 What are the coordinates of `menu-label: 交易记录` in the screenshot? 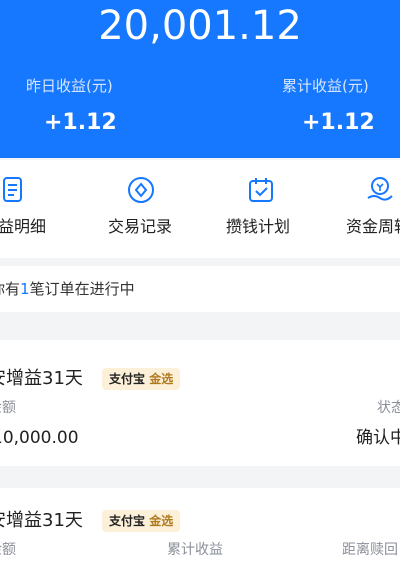 It's located at (140, 226).